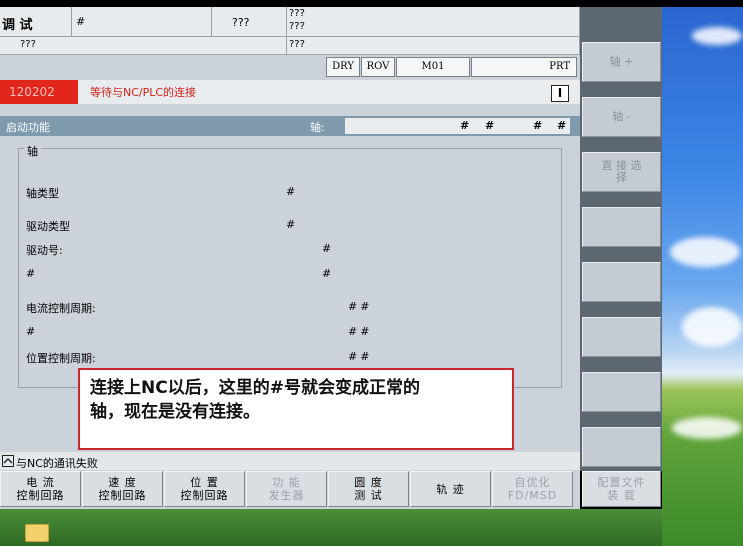 The height and width of the screenshot is (546, 743). I want to click on softkey-line1: 速 度, so click(122, 482).